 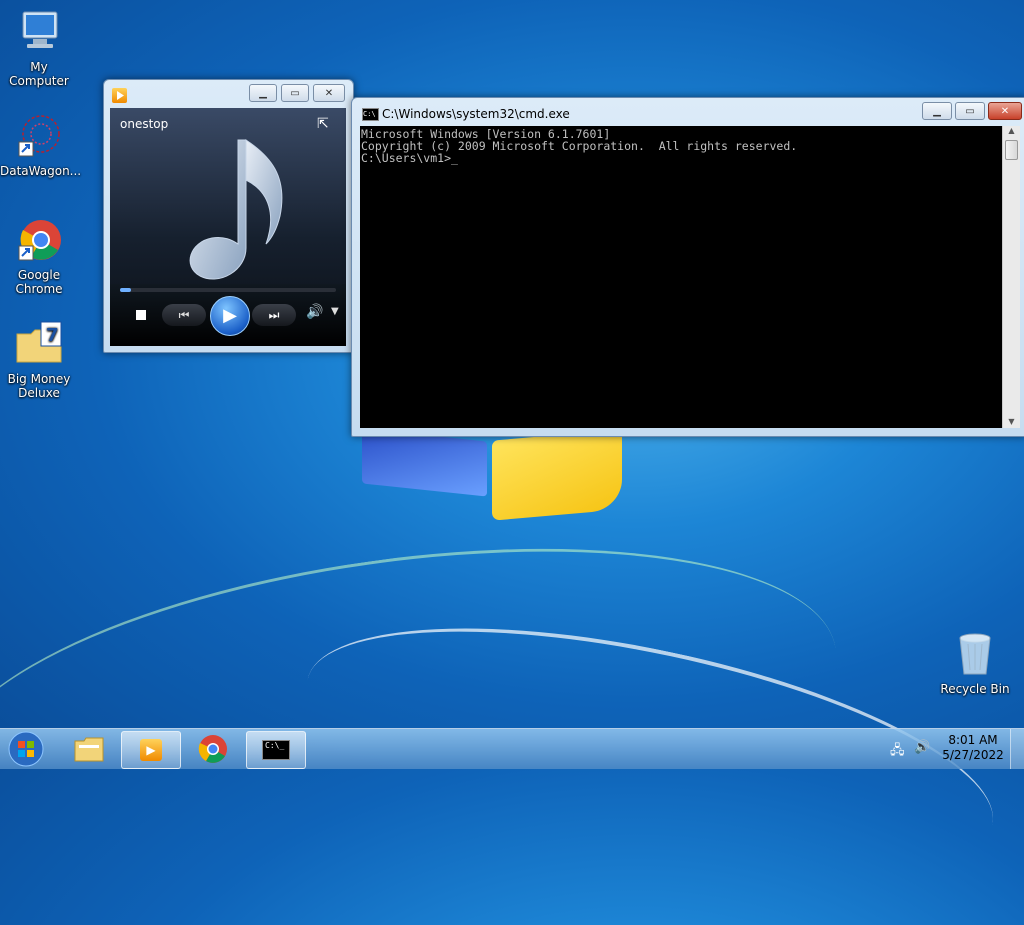 I want to click on media-player-icon: ▶, so click(x=151, y=750).